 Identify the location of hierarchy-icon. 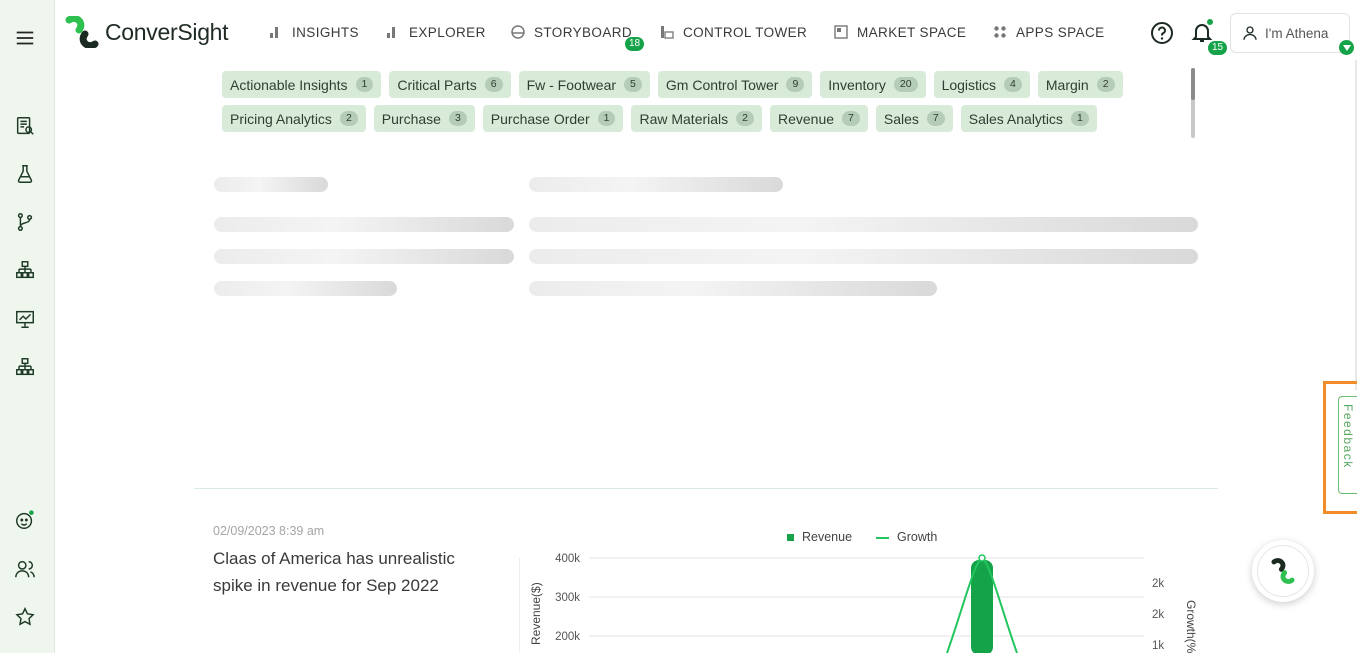
(25, 270).